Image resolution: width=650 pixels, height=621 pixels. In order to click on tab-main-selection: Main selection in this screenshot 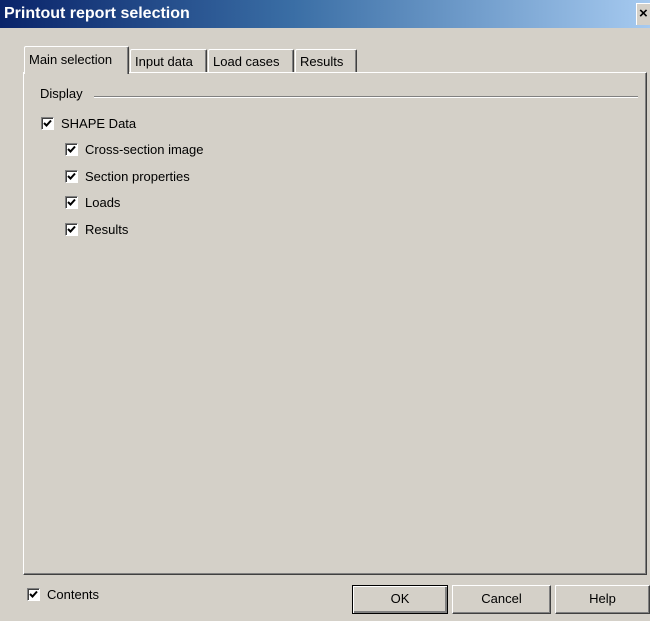, I will do `click(76, 60)`.